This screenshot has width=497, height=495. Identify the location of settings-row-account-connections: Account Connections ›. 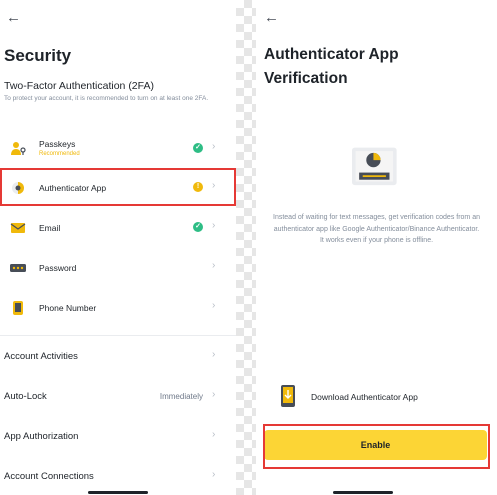
(118, 476).